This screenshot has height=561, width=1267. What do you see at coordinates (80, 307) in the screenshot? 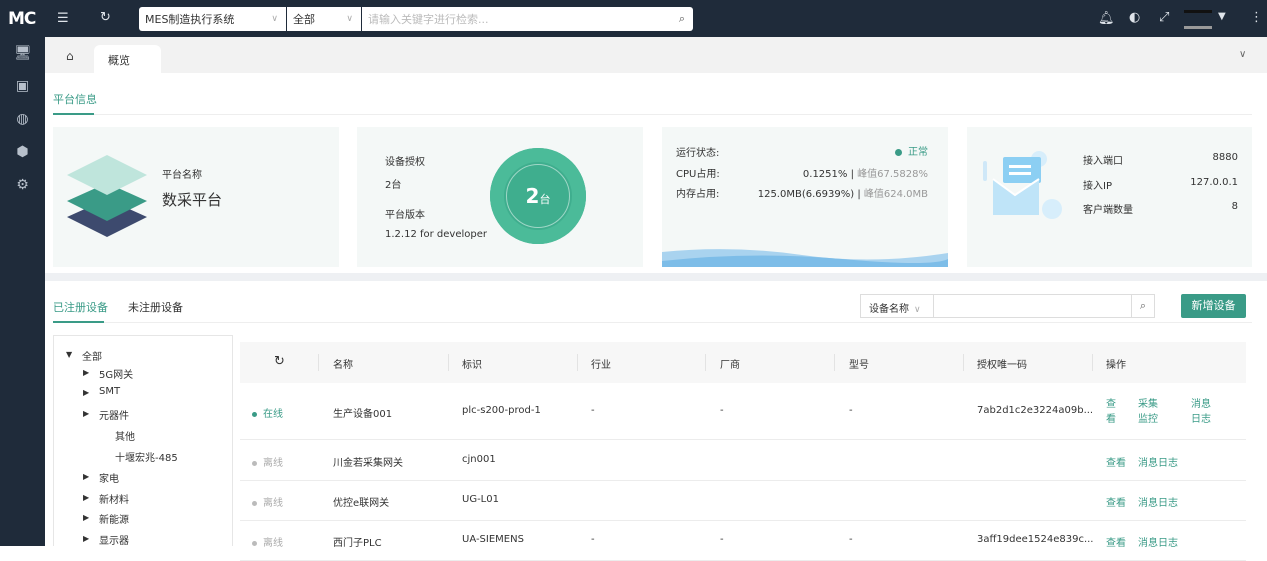
I see `tab-registered: 已注册设备` at bounding box center [80, 307].